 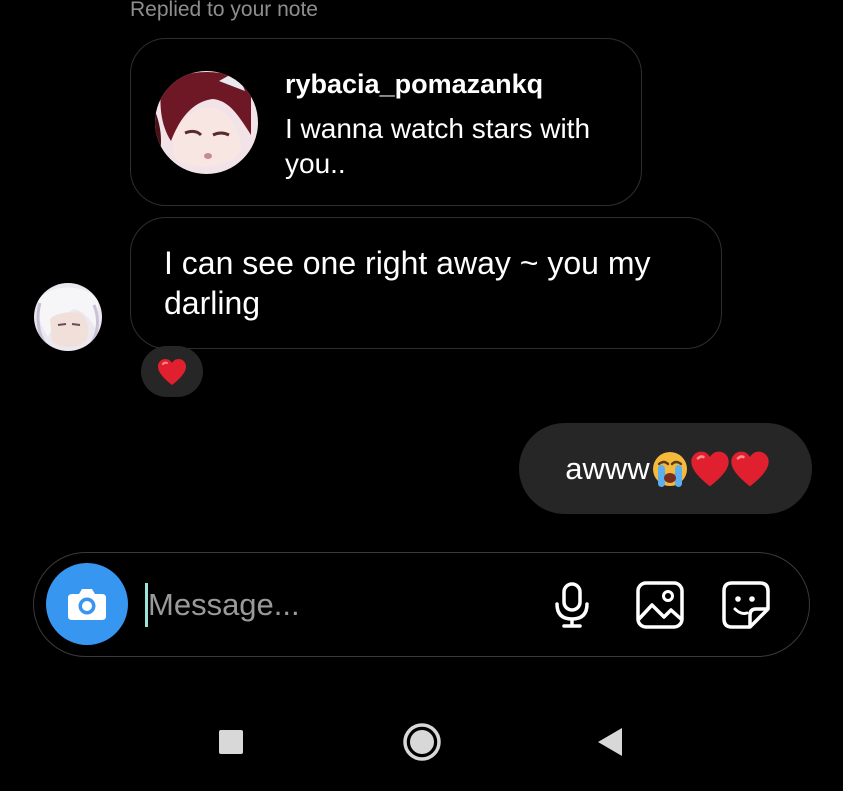 What do you see at coordinates (224, 10) in the screenshot?
I see `replied-to-note-label: Replied to your note` at bounding box center [224, 10].